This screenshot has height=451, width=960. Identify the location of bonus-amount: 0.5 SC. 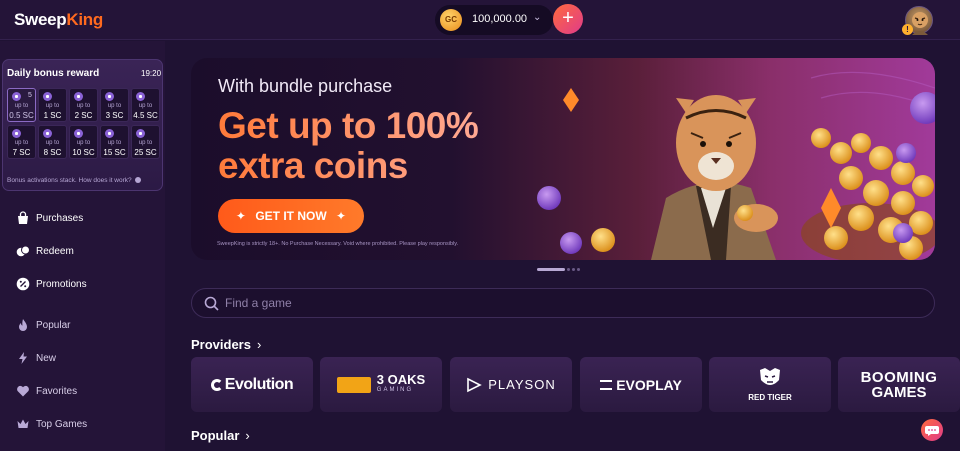
(21, 115).